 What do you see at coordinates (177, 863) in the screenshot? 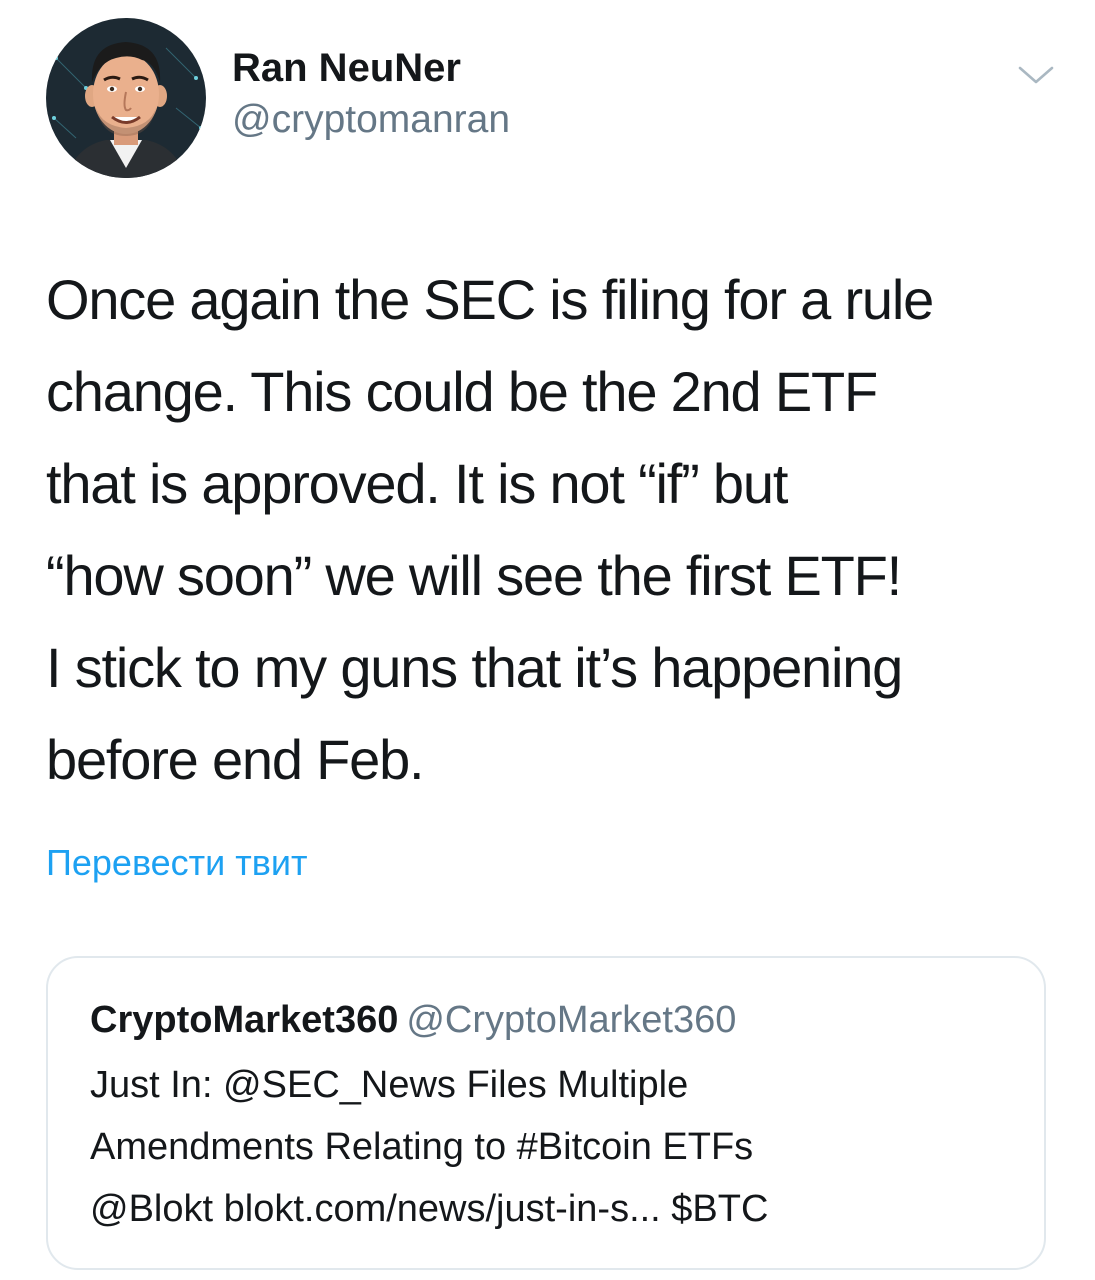
I see `translate-tweet-link: Перевести твит` at bounding box center [177, 863].